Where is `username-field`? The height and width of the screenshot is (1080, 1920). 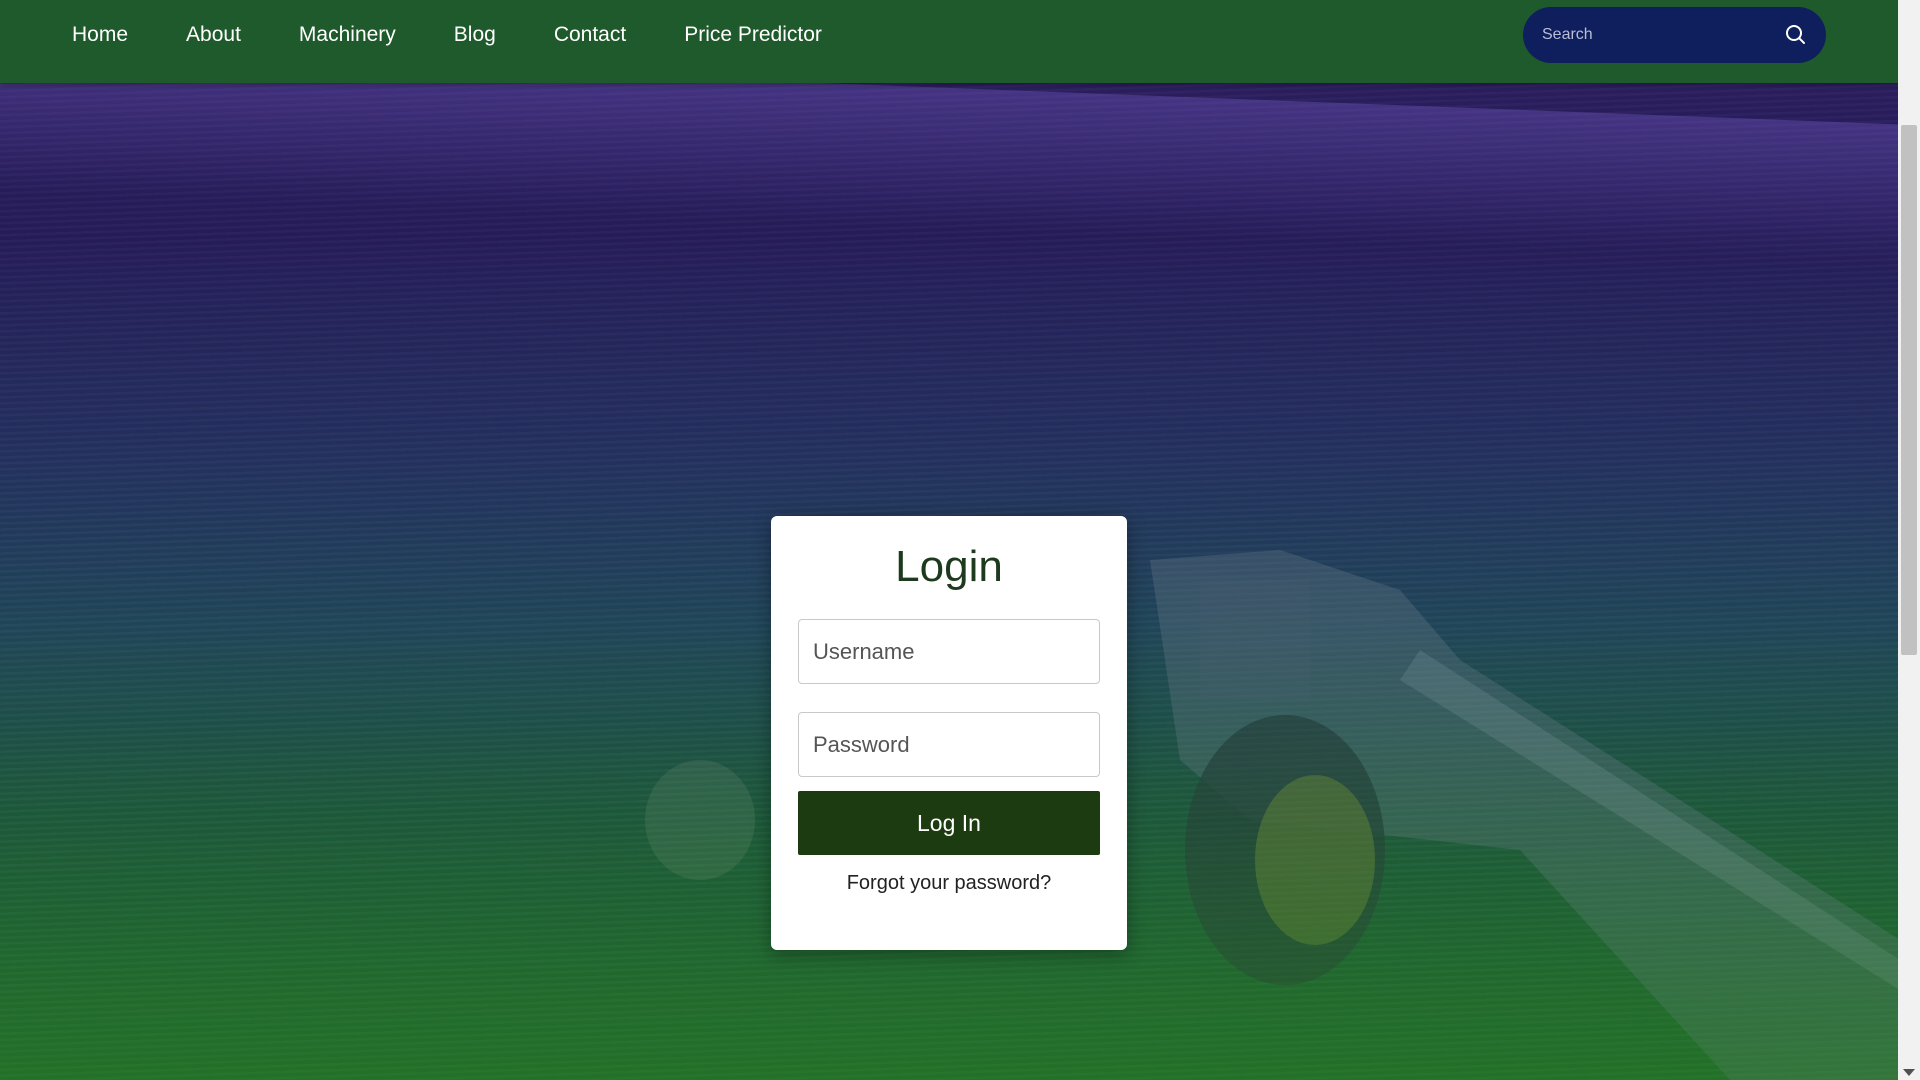
username-field is located at coordinates (949, 651).